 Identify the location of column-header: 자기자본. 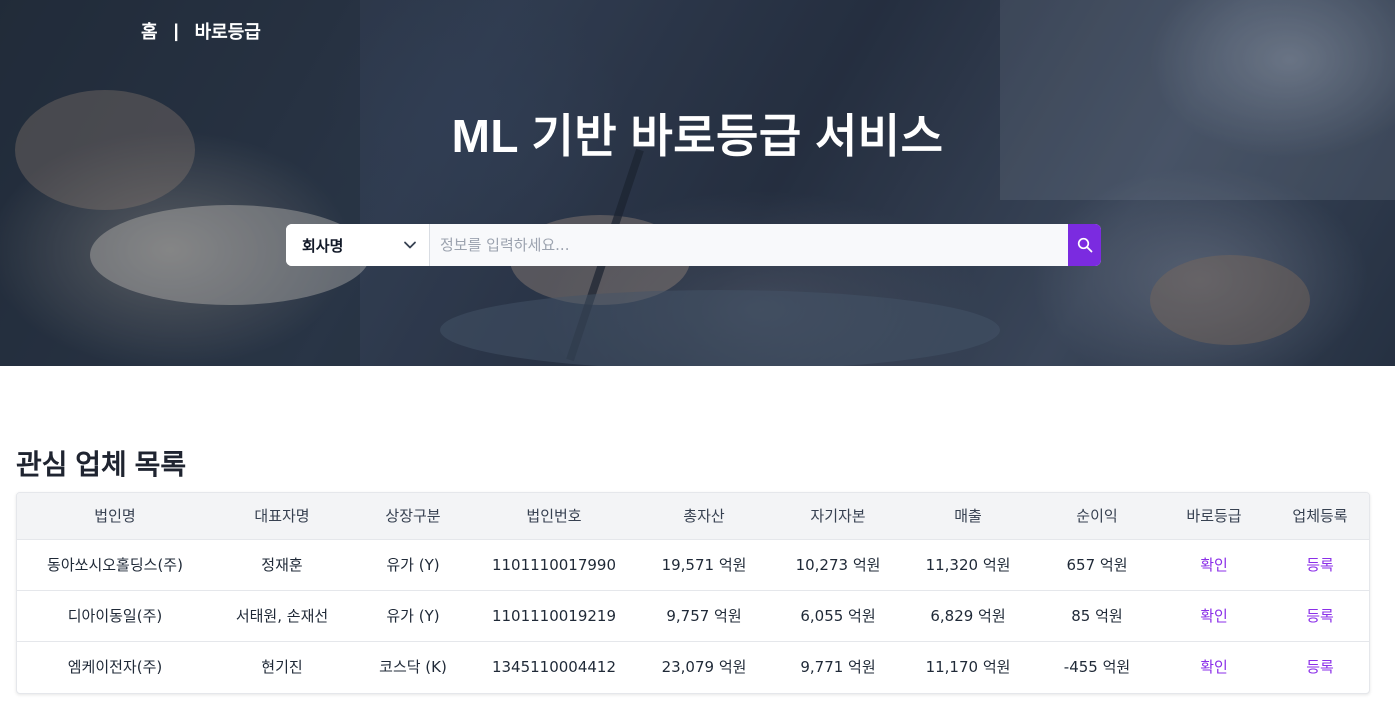
(838, 516).